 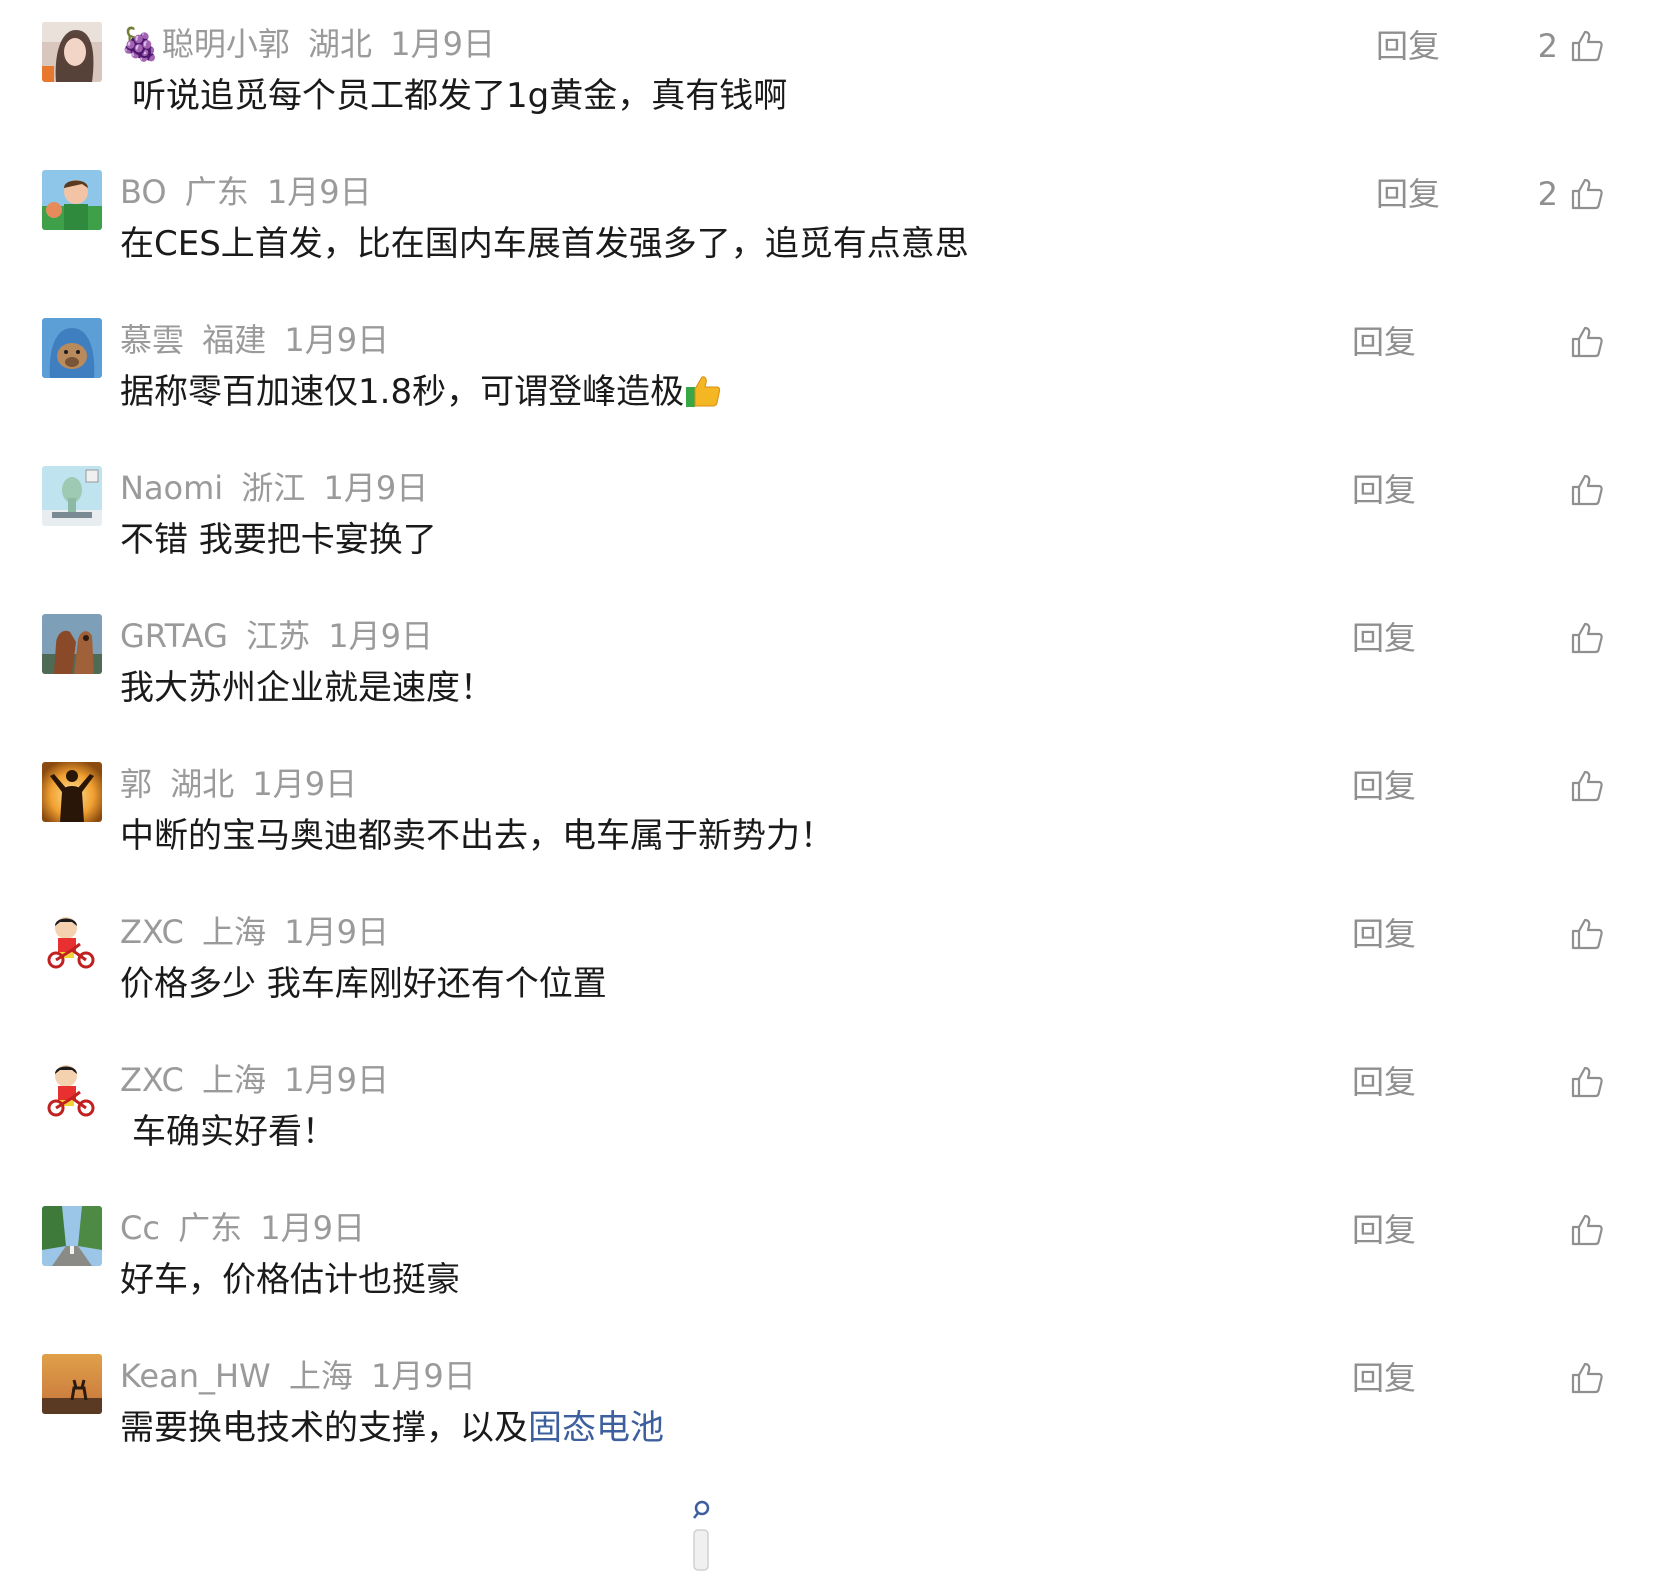 I want to click on squidward-avatar-icon, so click(x=72, y=496).